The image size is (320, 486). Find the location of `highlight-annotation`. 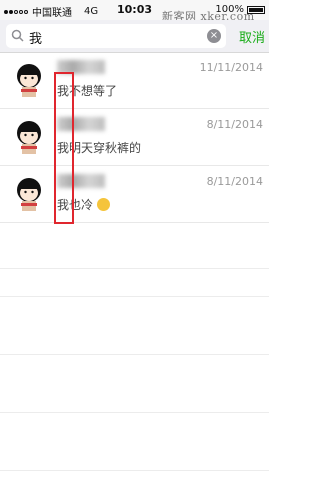

highlight-annotation is located at coordinates (64, 148).